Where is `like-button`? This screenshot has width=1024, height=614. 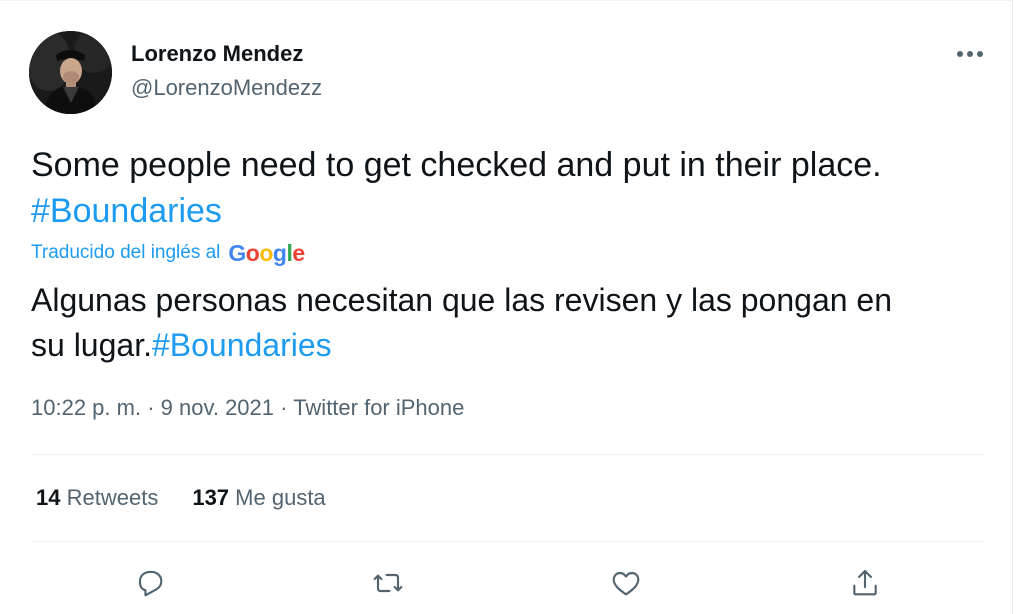 like-button is located at coordinates (626, 583).